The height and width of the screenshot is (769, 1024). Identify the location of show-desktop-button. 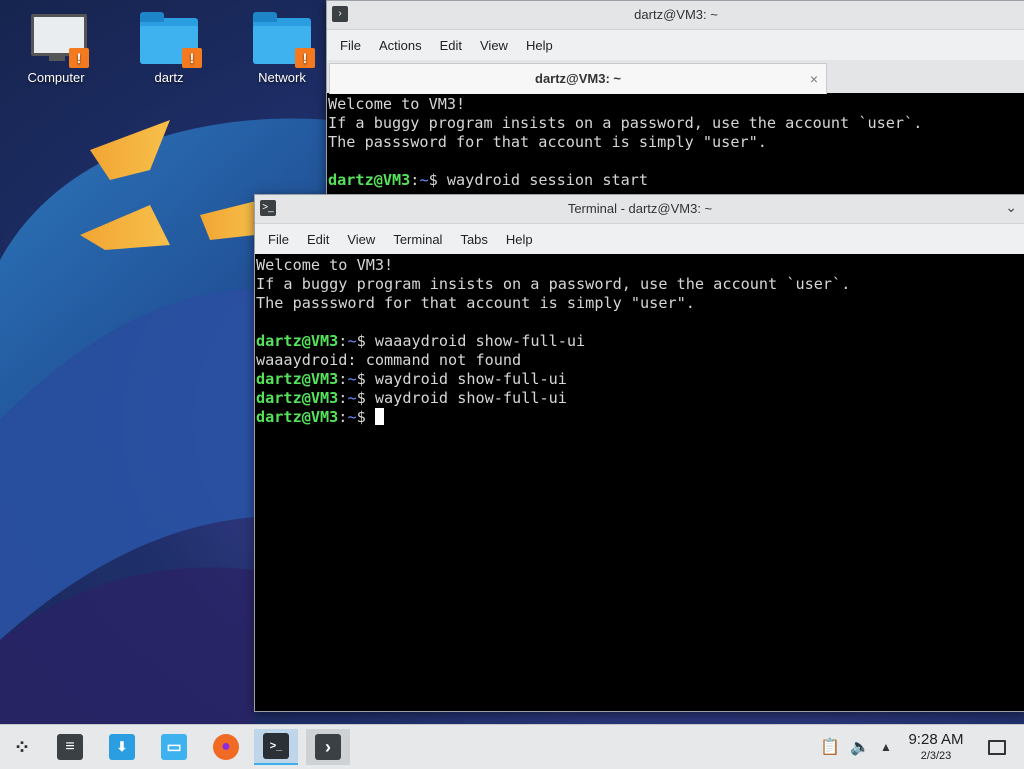
(997, 747).